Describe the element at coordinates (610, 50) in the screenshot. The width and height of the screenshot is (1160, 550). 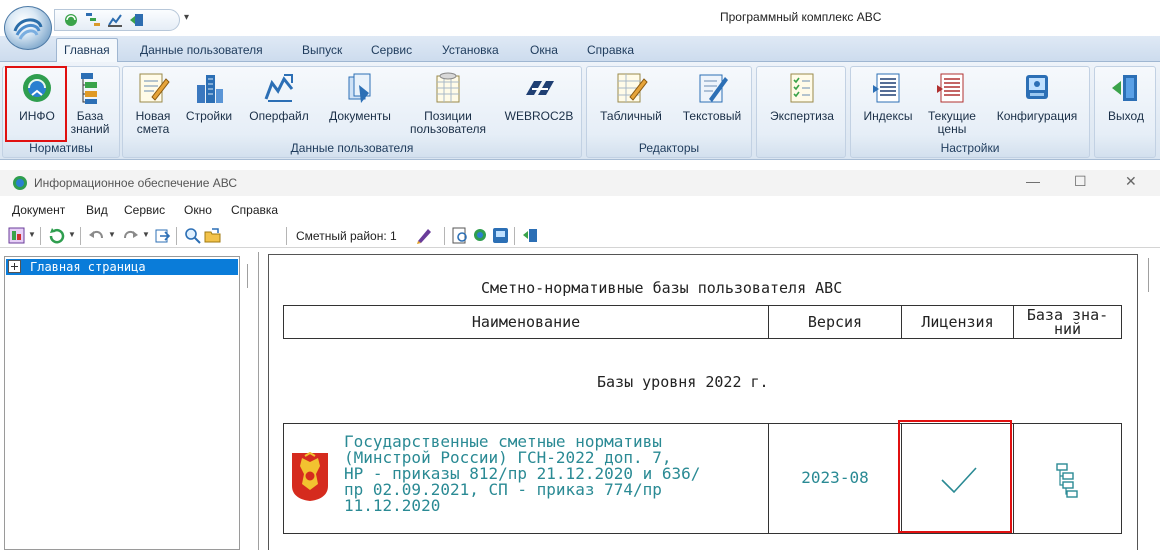
I see `tab-help: Справка` at that location.